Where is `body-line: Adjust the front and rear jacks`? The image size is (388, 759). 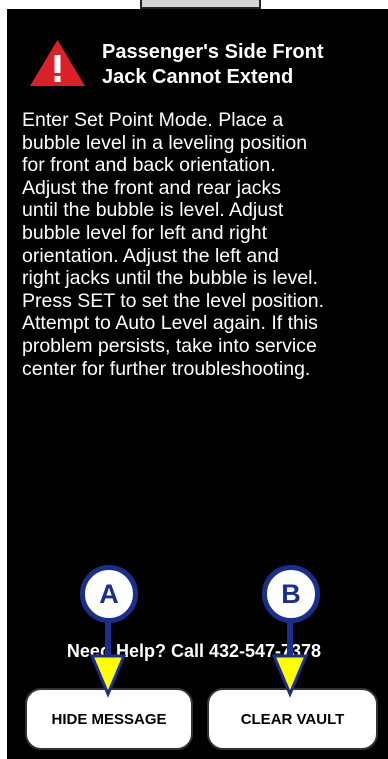 body-line: Adjust the front and rear jacks is located at coordinates (152, 187).